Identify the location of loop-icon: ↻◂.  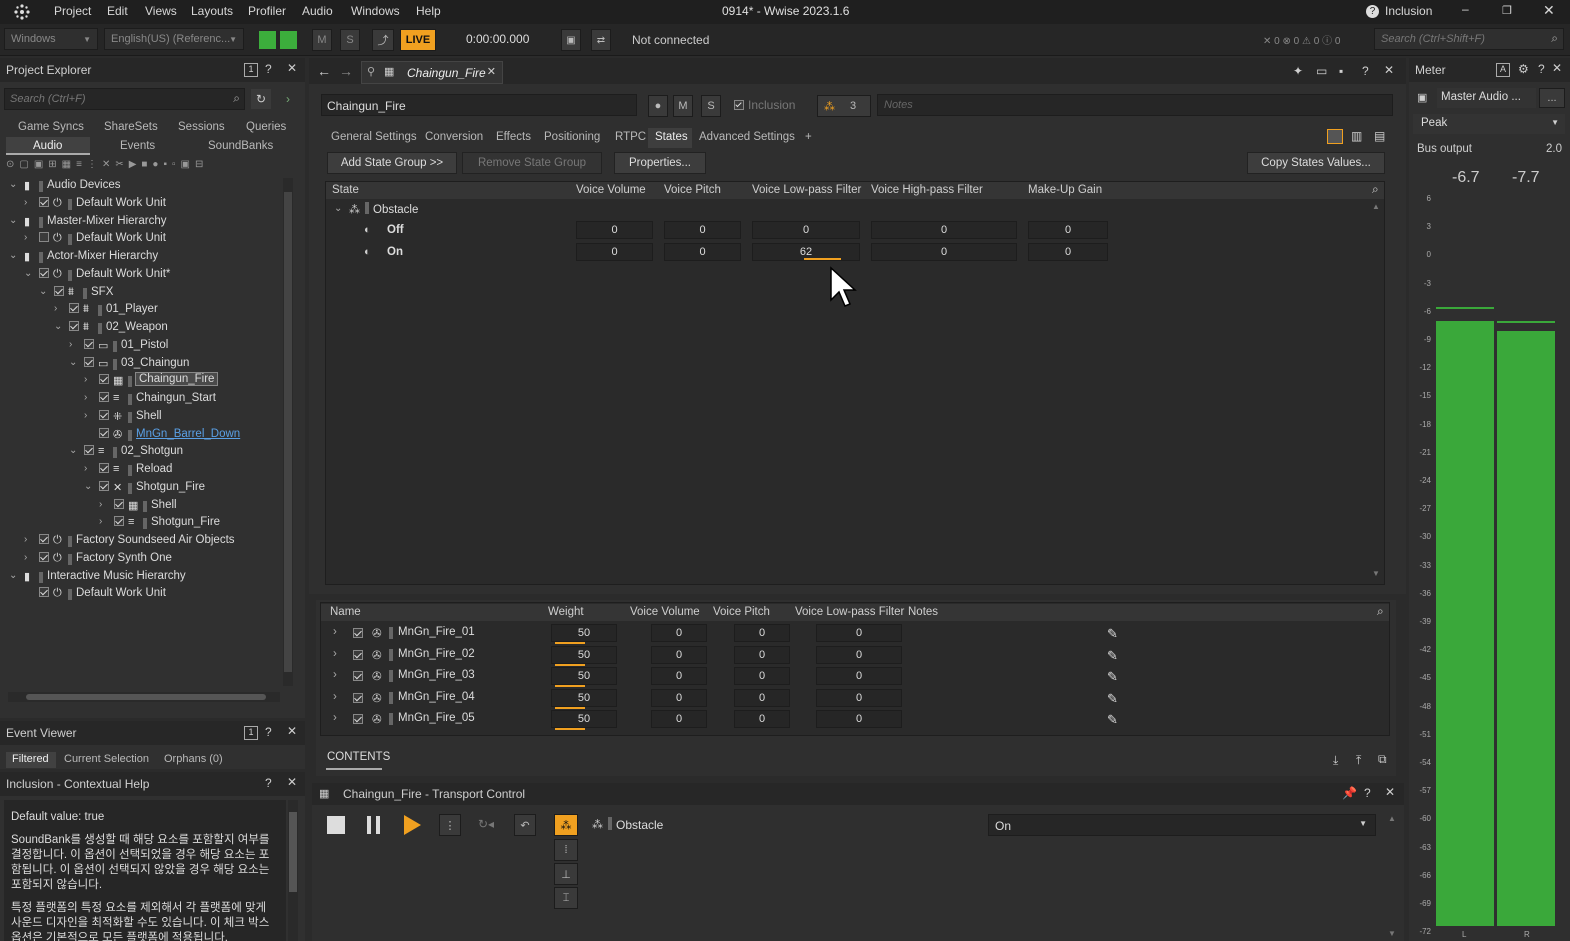
(486, 824).